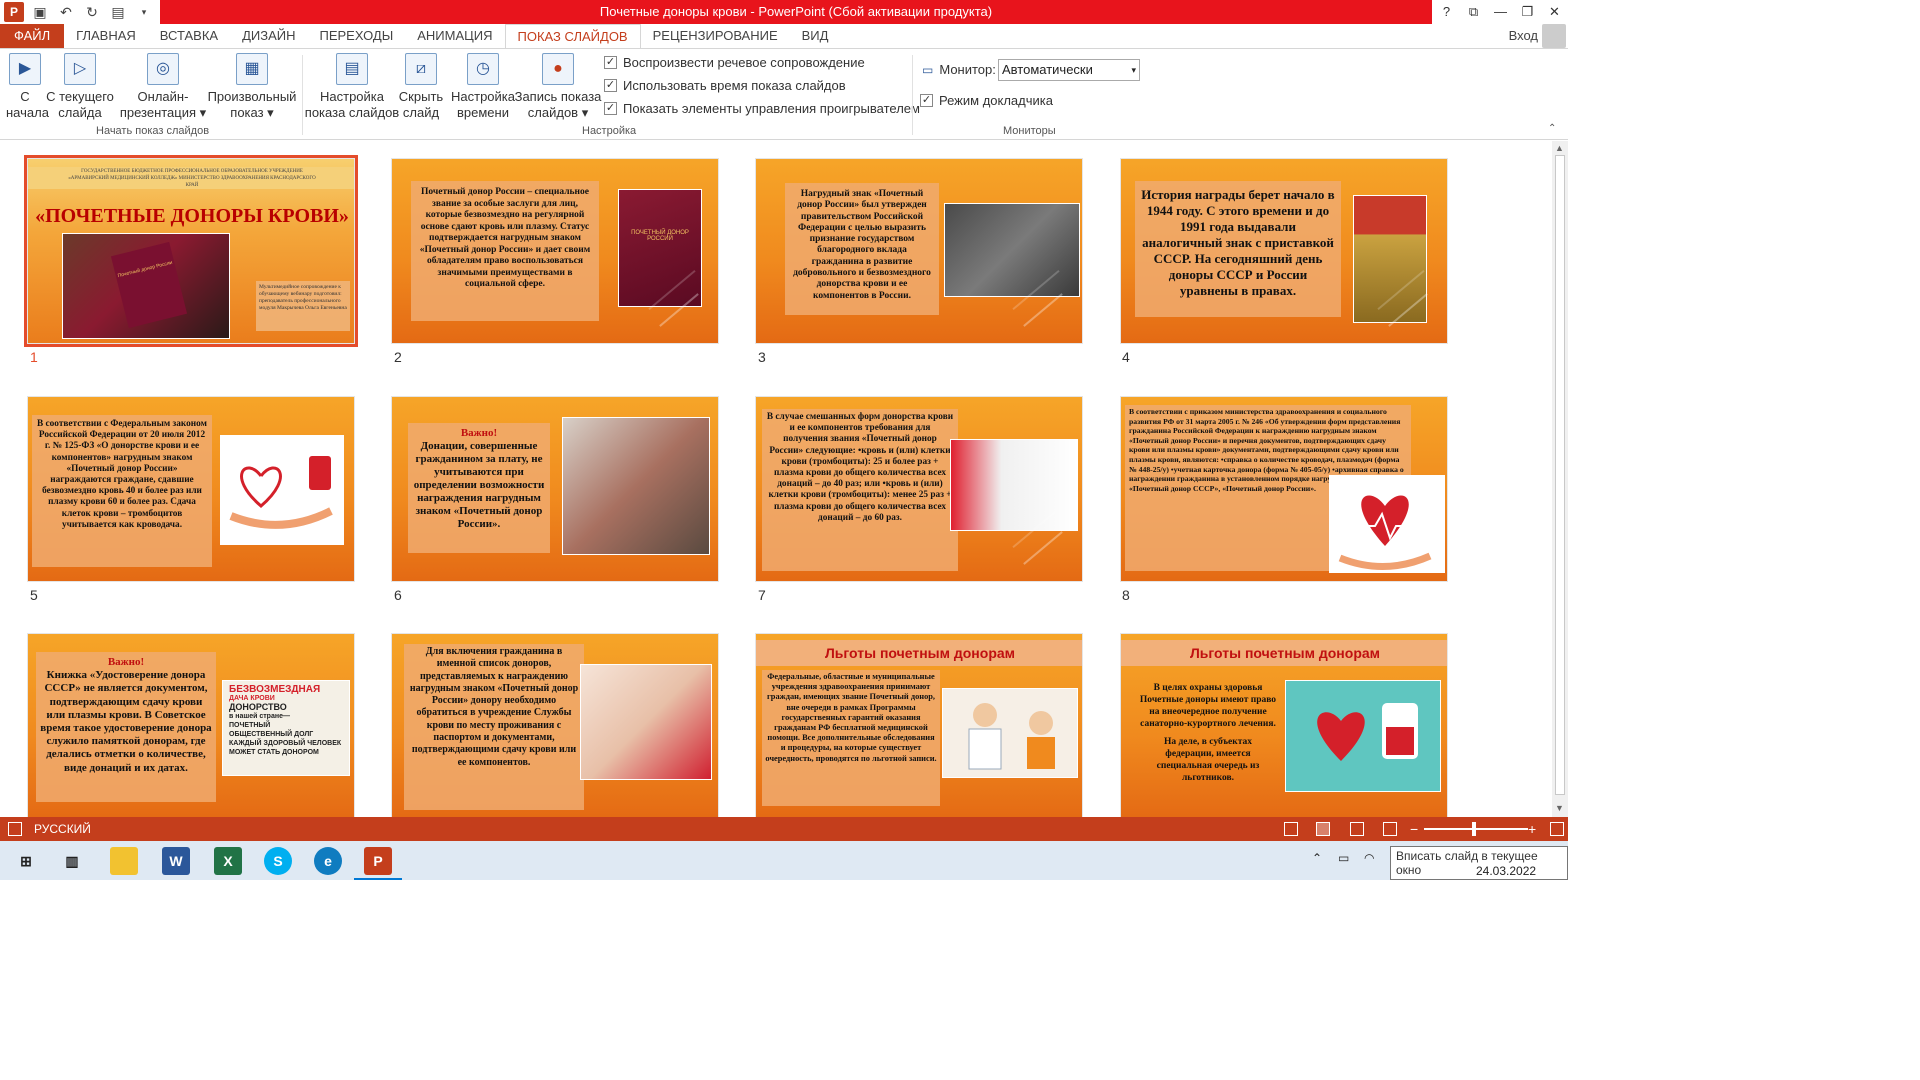 The width and height of the screenshot is (1920, 1080). I want to click on rehearse-timings-button: ◷ Настройка времени, so click(483, 87).